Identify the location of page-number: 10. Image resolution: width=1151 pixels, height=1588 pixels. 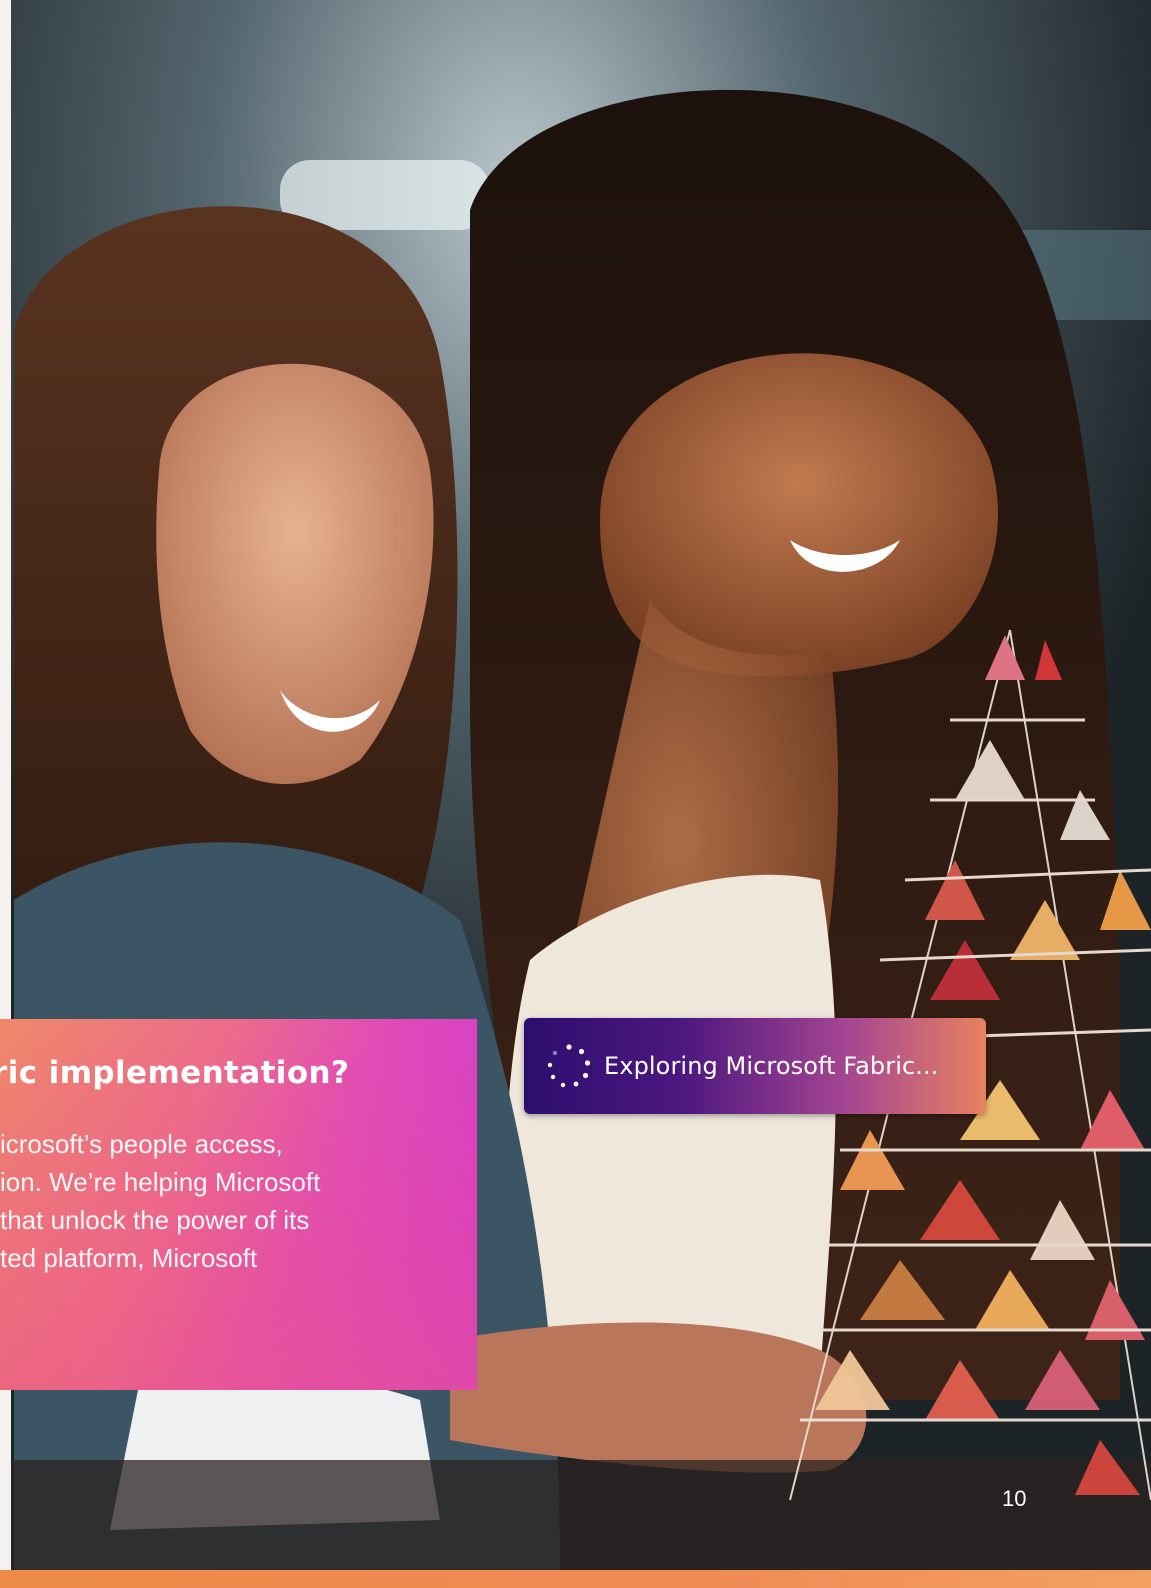
(1014, 1498).